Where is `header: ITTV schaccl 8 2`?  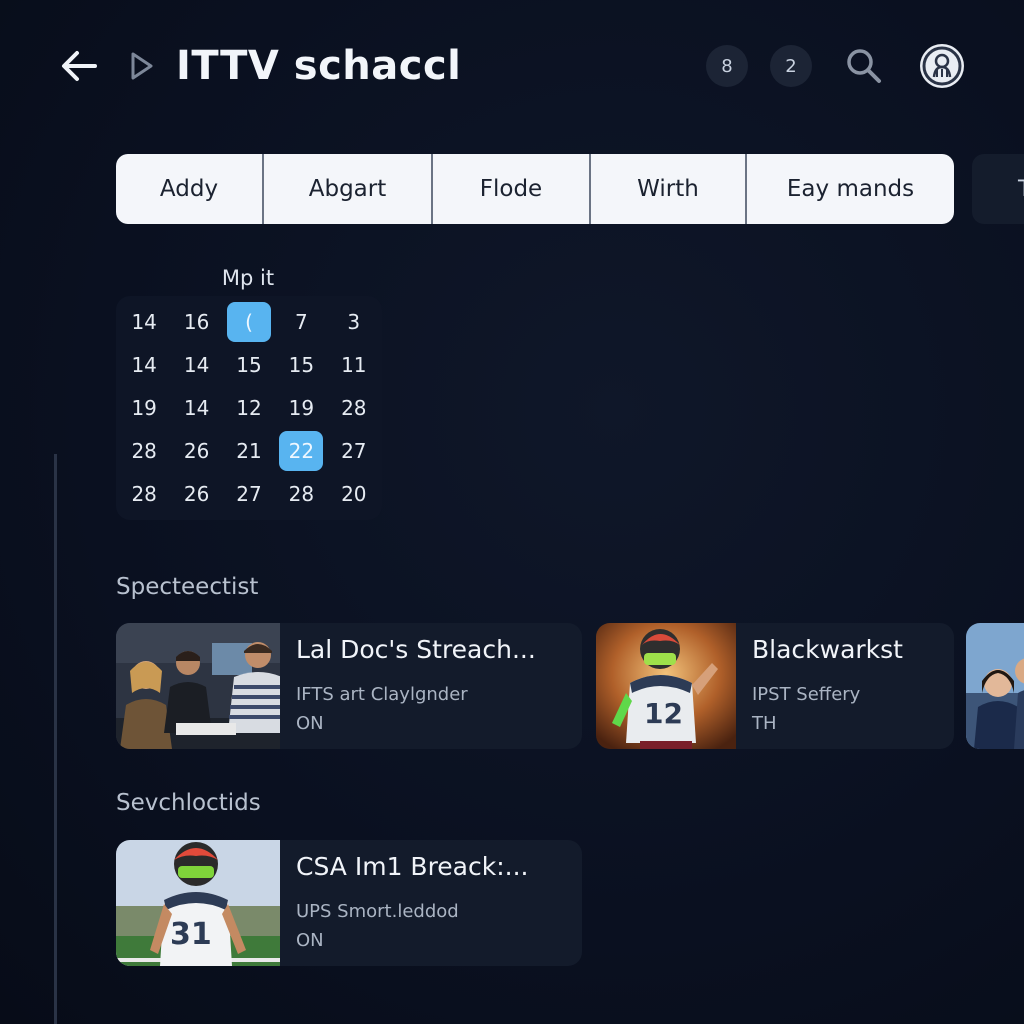 header: ITTV schaccl 8 2 is located at coordinates (512, 66).